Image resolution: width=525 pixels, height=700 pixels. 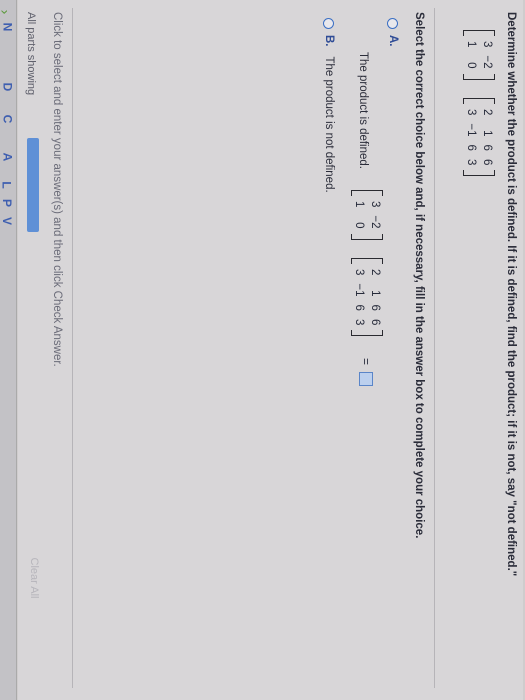 I want to click on nav-letter: P, so click(x=7, y=203).